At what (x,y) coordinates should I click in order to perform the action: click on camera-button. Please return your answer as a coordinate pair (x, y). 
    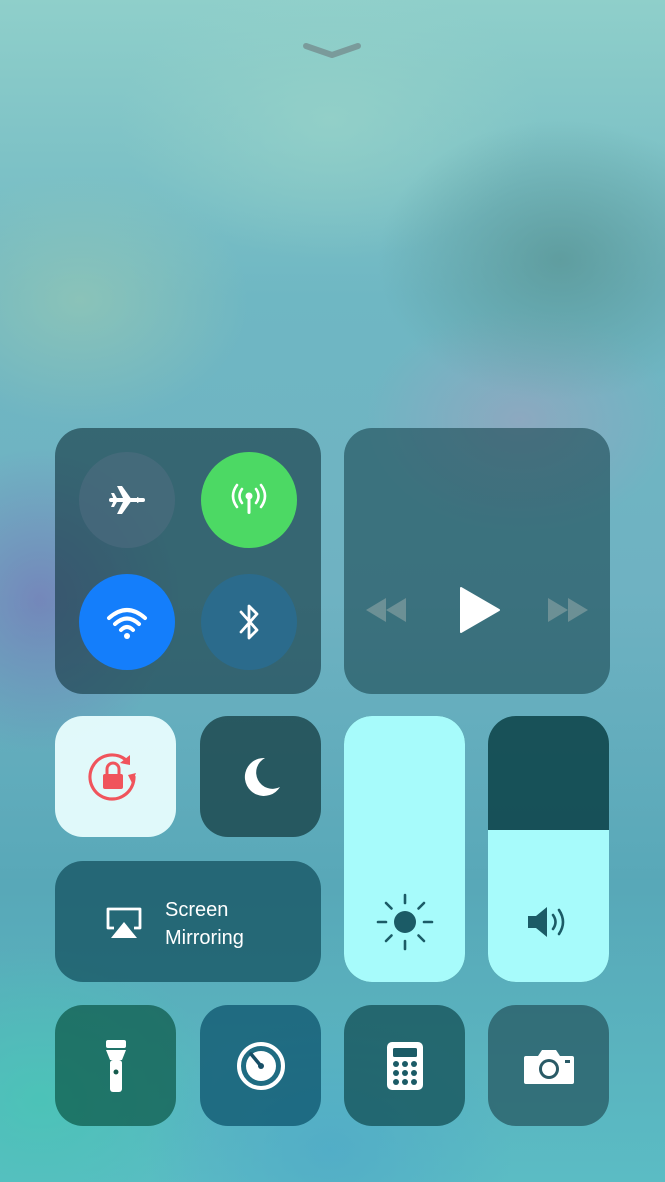
    Looking at the image, I should click on (548, 1065).